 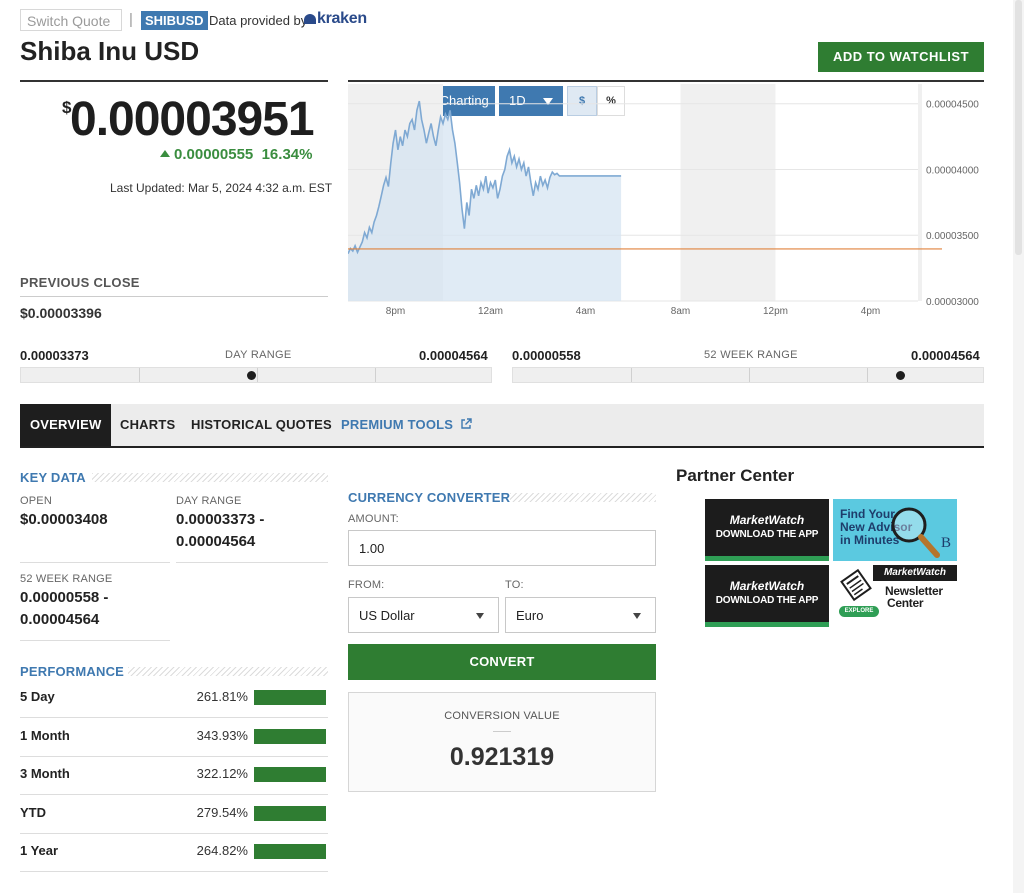 What do you see at coordinates (251, 375) in the screenshot?
I see `day-range-marker` at bounding box center [251, 375].